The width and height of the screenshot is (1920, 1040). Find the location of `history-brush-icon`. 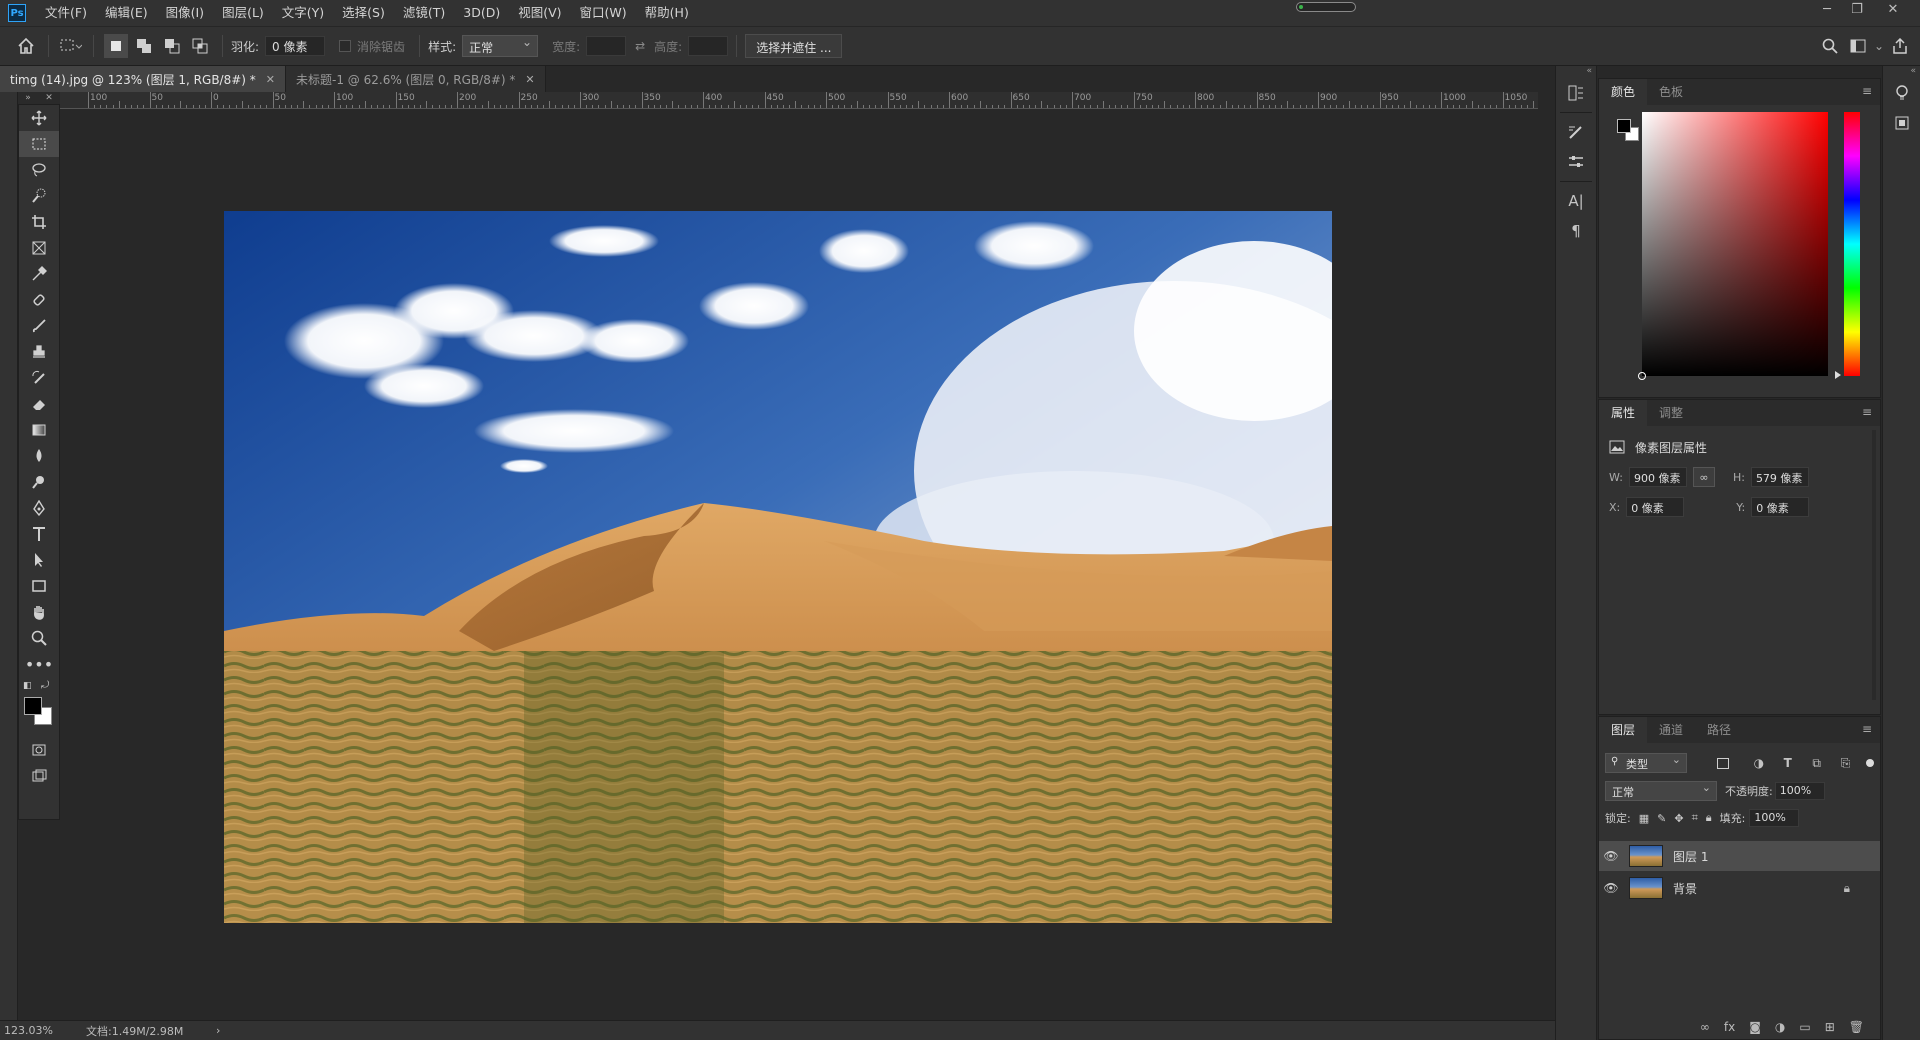

history-brush-icon is located at coordinates (39, 378).